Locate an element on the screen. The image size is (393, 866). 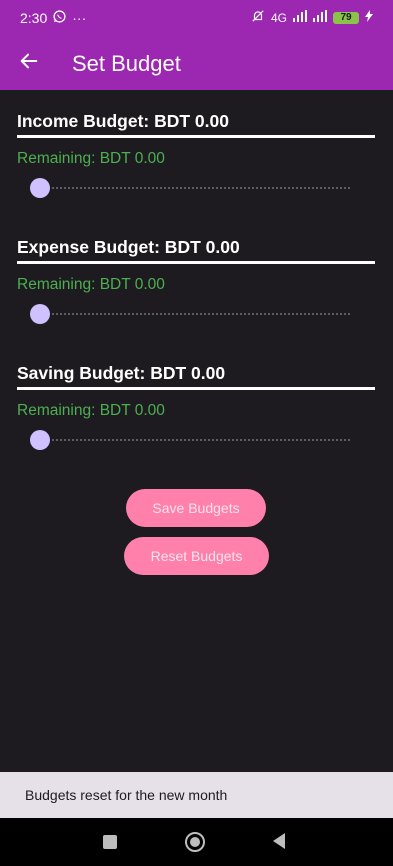
income-budget-title: Income Budget: BDT 0.00 is located at coordinates (123, 121).